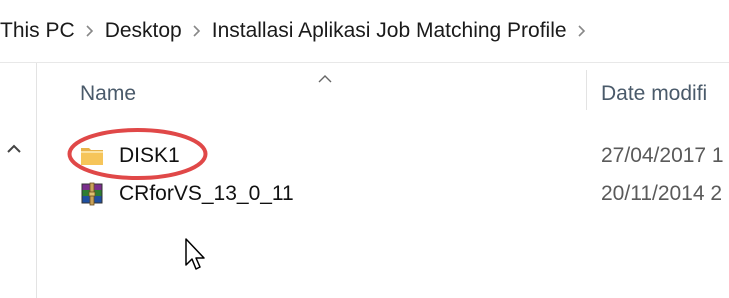 The width and height of the screenshot is (729, 298). Describe the element at coordinates (654, 94) in the screenshot. I see `column-header-date-modified: Date modifi` at that location.